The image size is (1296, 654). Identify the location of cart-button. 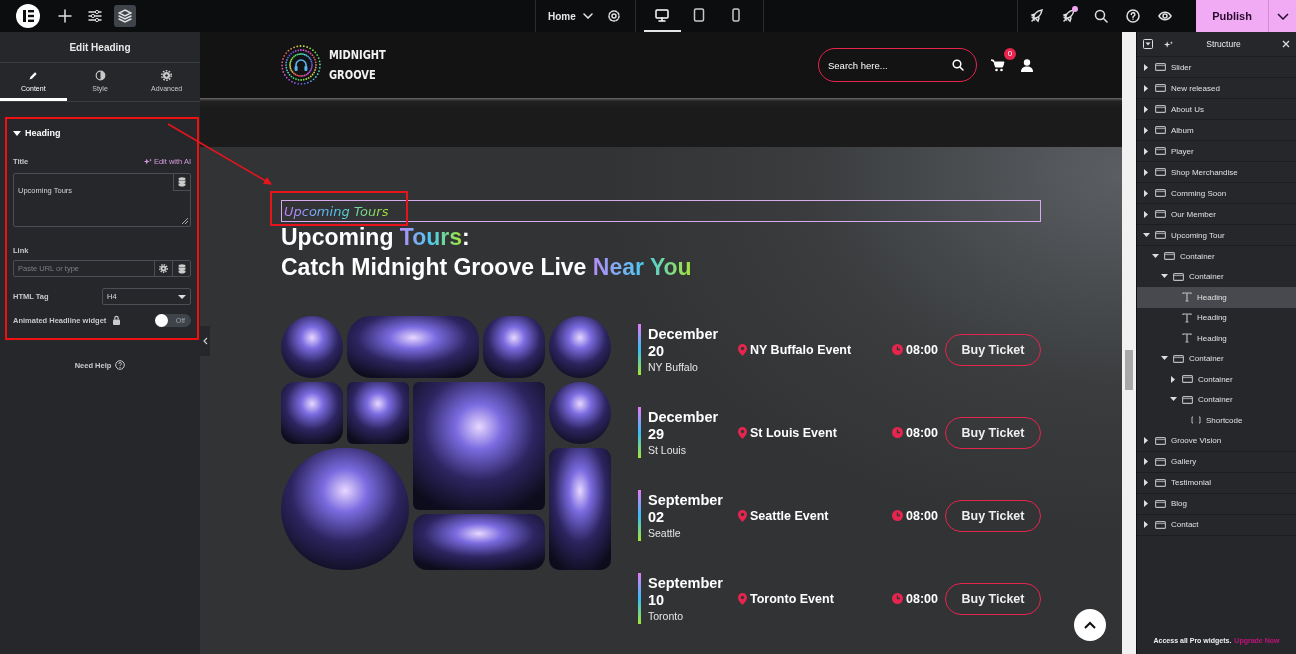
(999, 65).